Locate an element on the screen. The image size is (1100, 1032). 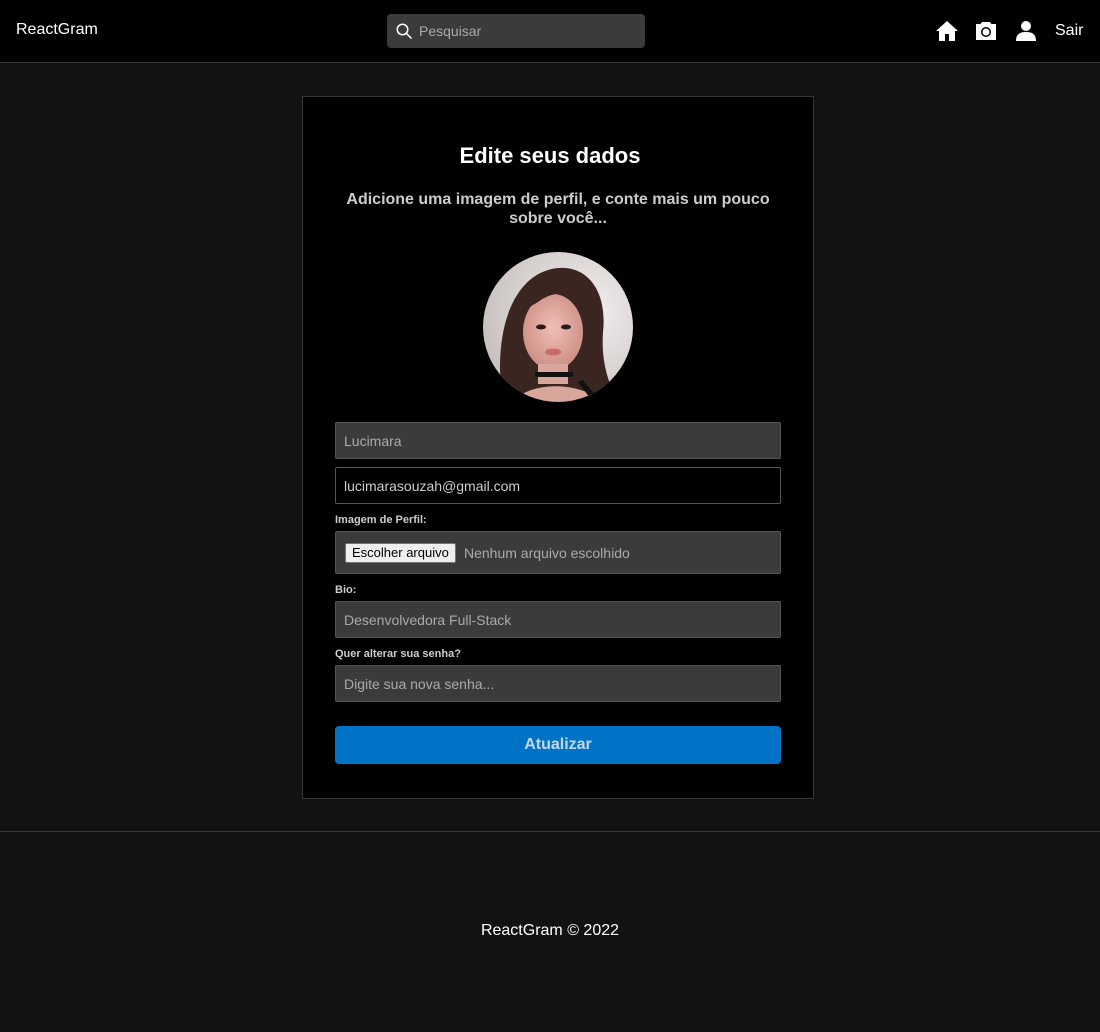
file-status-text: Nenhum arquivo escolhido is located at coordinates (547, 553).